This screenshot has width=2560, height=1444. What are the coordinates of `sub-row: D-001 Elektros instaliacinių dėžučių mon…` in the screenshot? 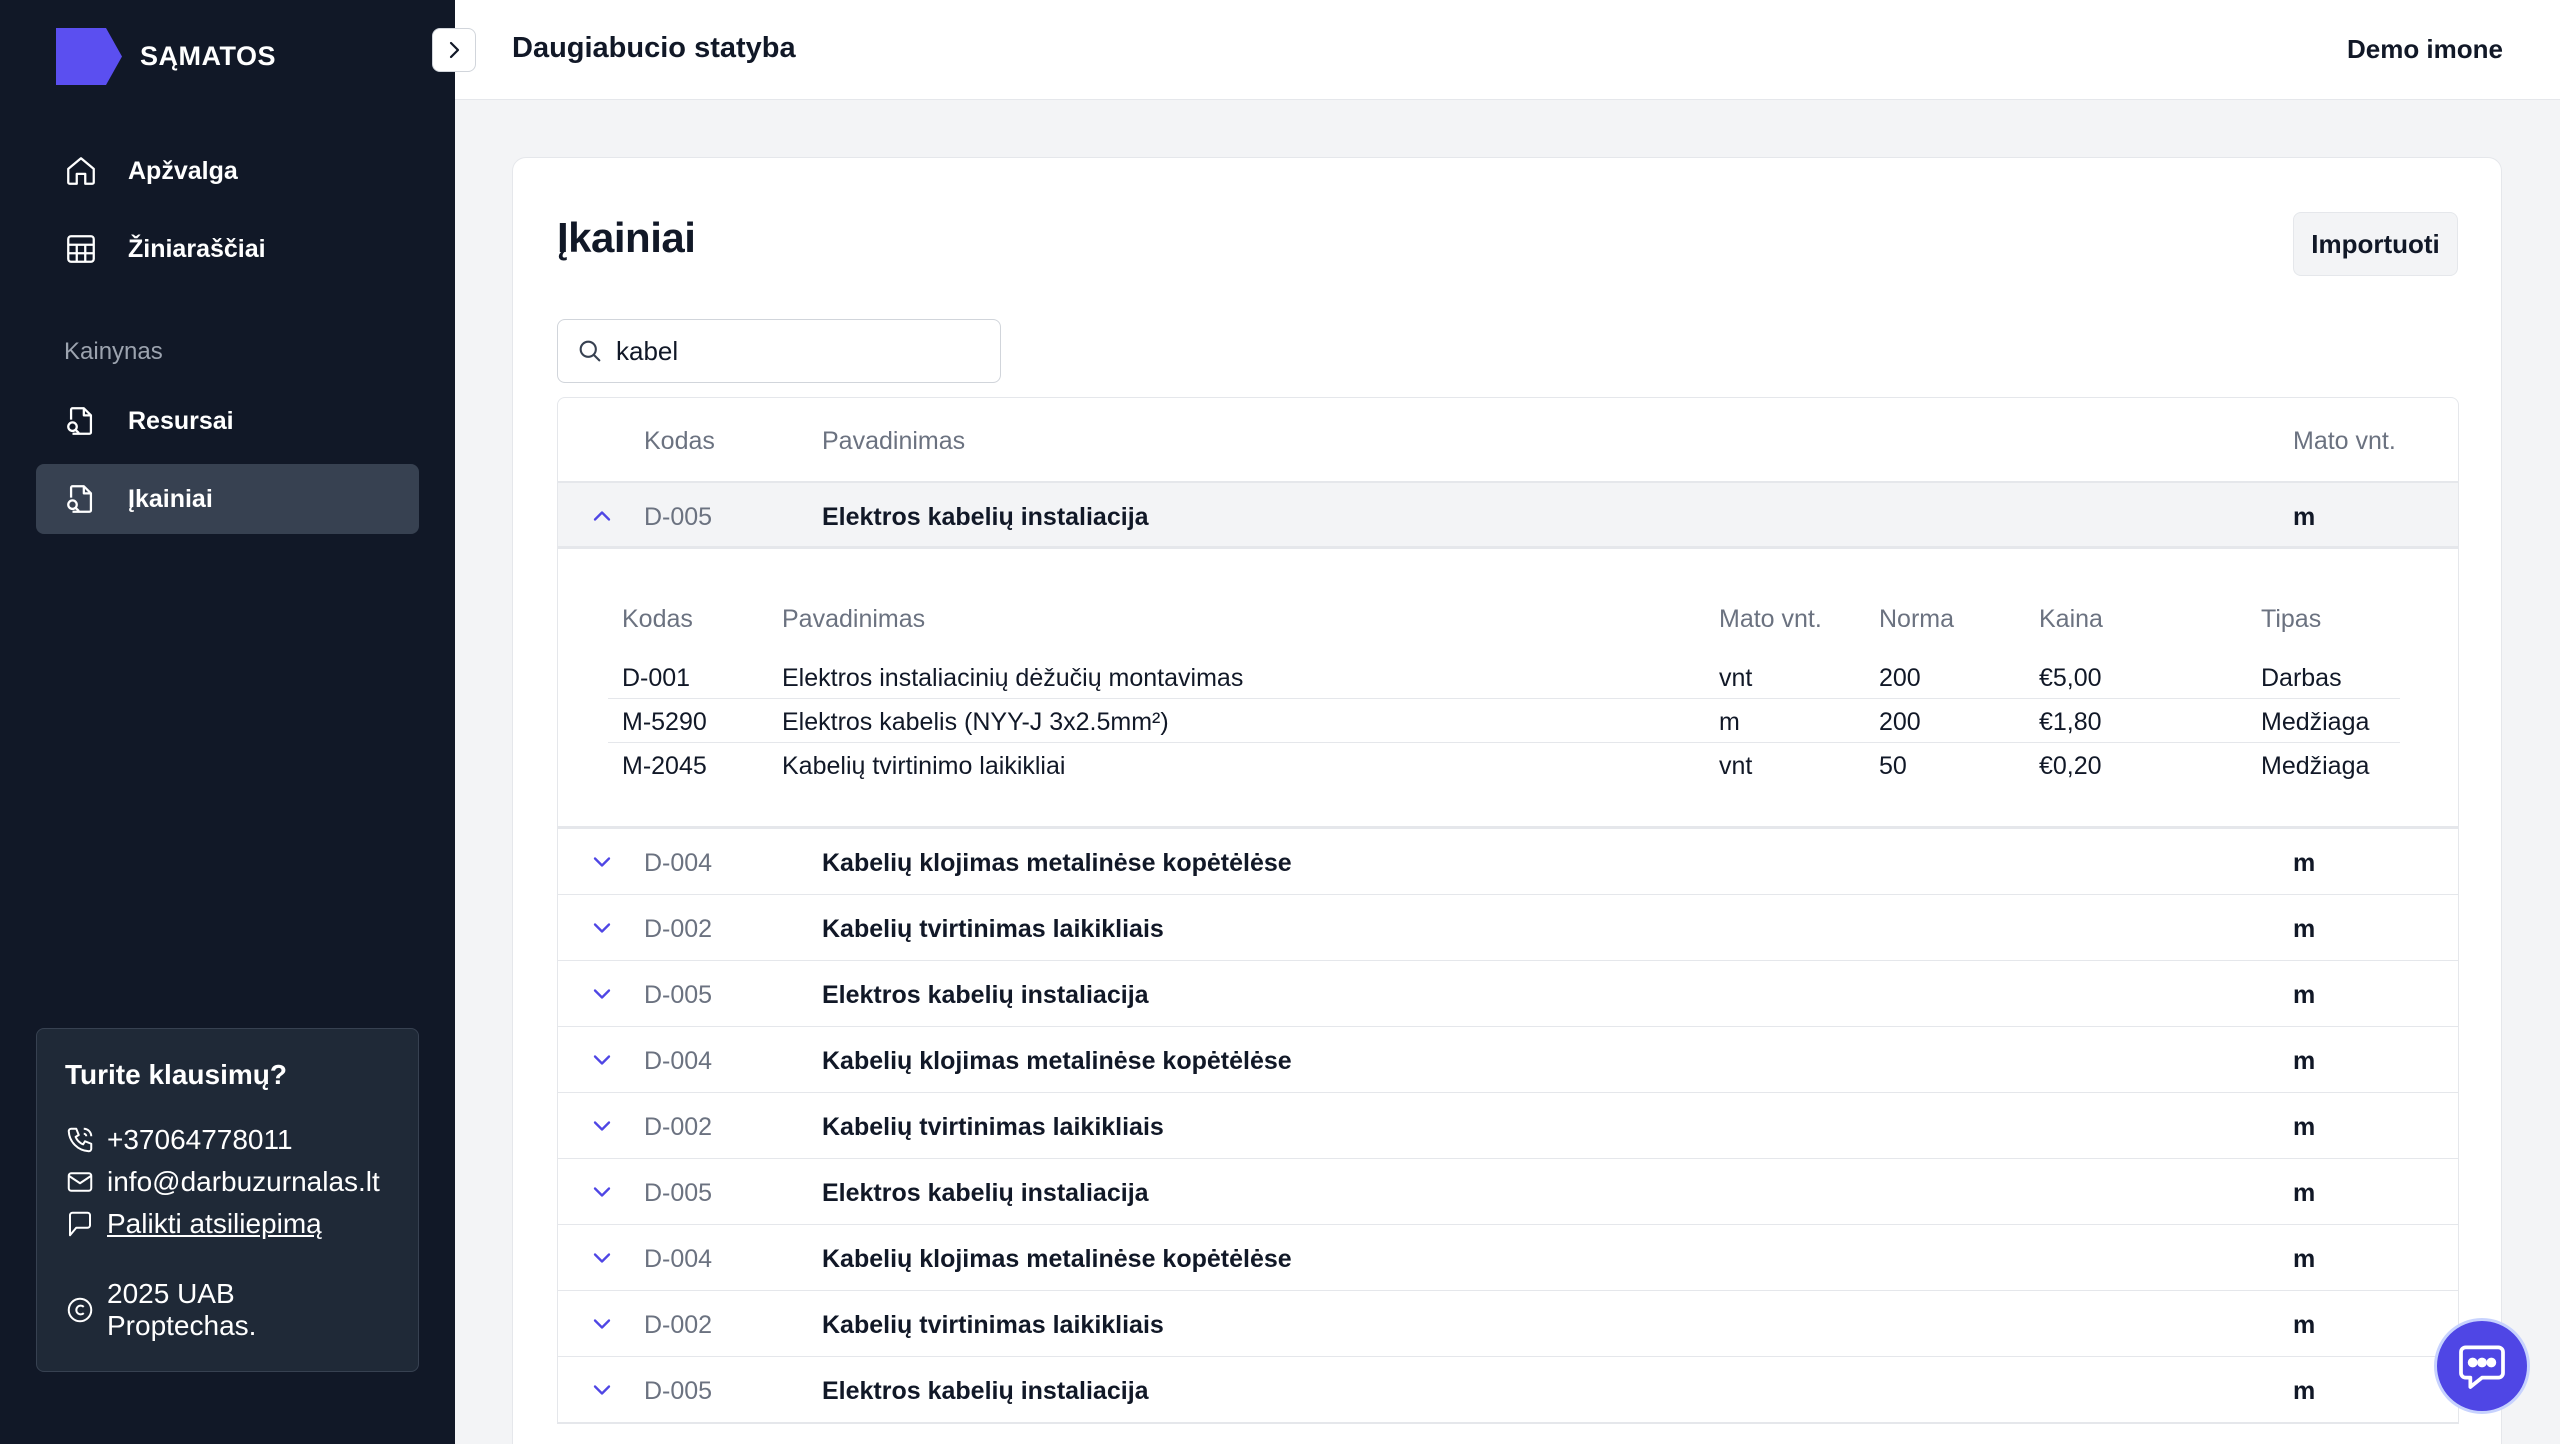 It's located at (1504, 677).